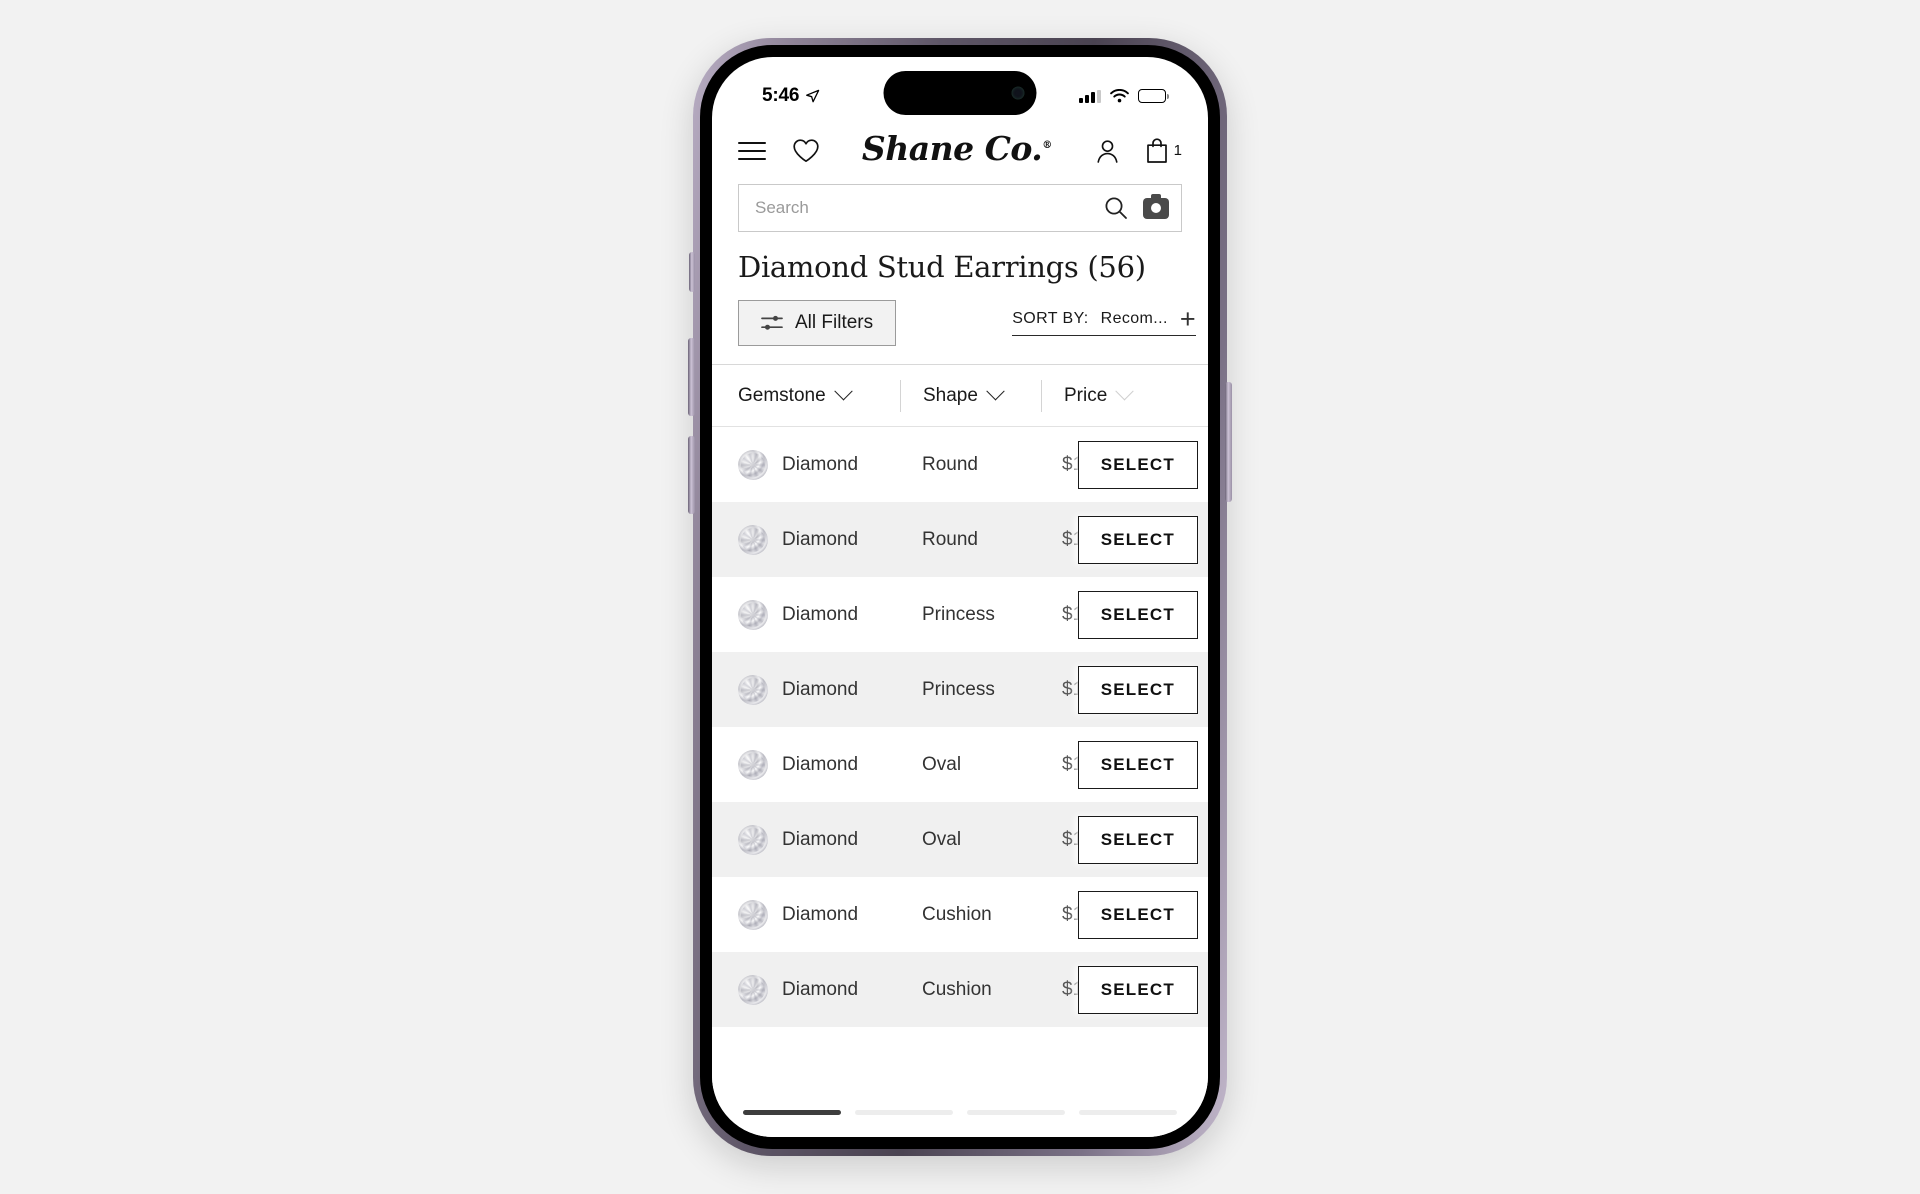 Image resolution: width=1920 pixels, height=1194 pixels. What do you see at coordinates (1138, 151) in the screenshot?
I see `header-right-group: 1` at bounding box center [1138, 151].